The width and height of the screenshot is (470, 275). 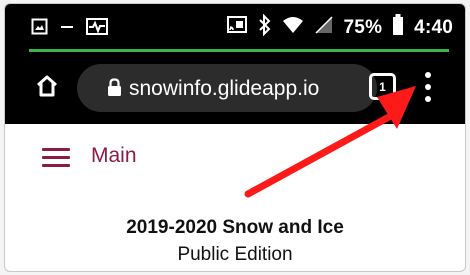 What do you see at coordinates (224, 89) in the screenshot?
I see `url-text: snowinfo.glideapp.io` at bounding box center [224, 89].